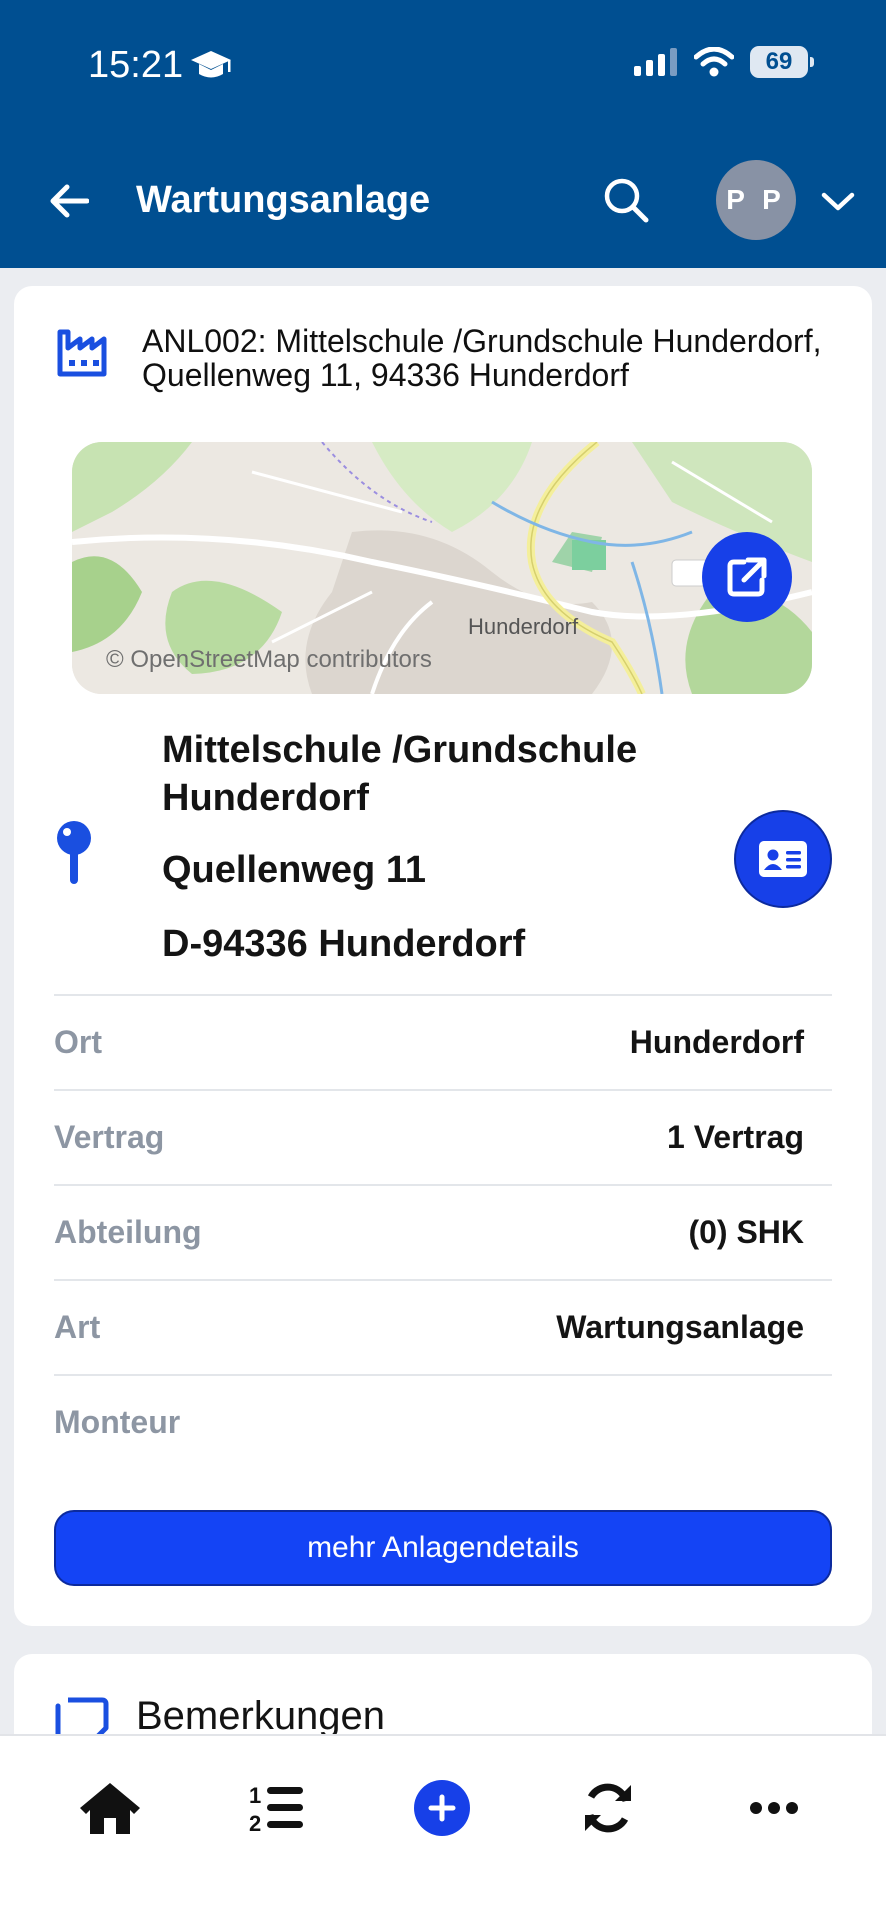 This screenshot has width=886, height=1920. I want to click on user-avatar: P P, so click(756, 200).